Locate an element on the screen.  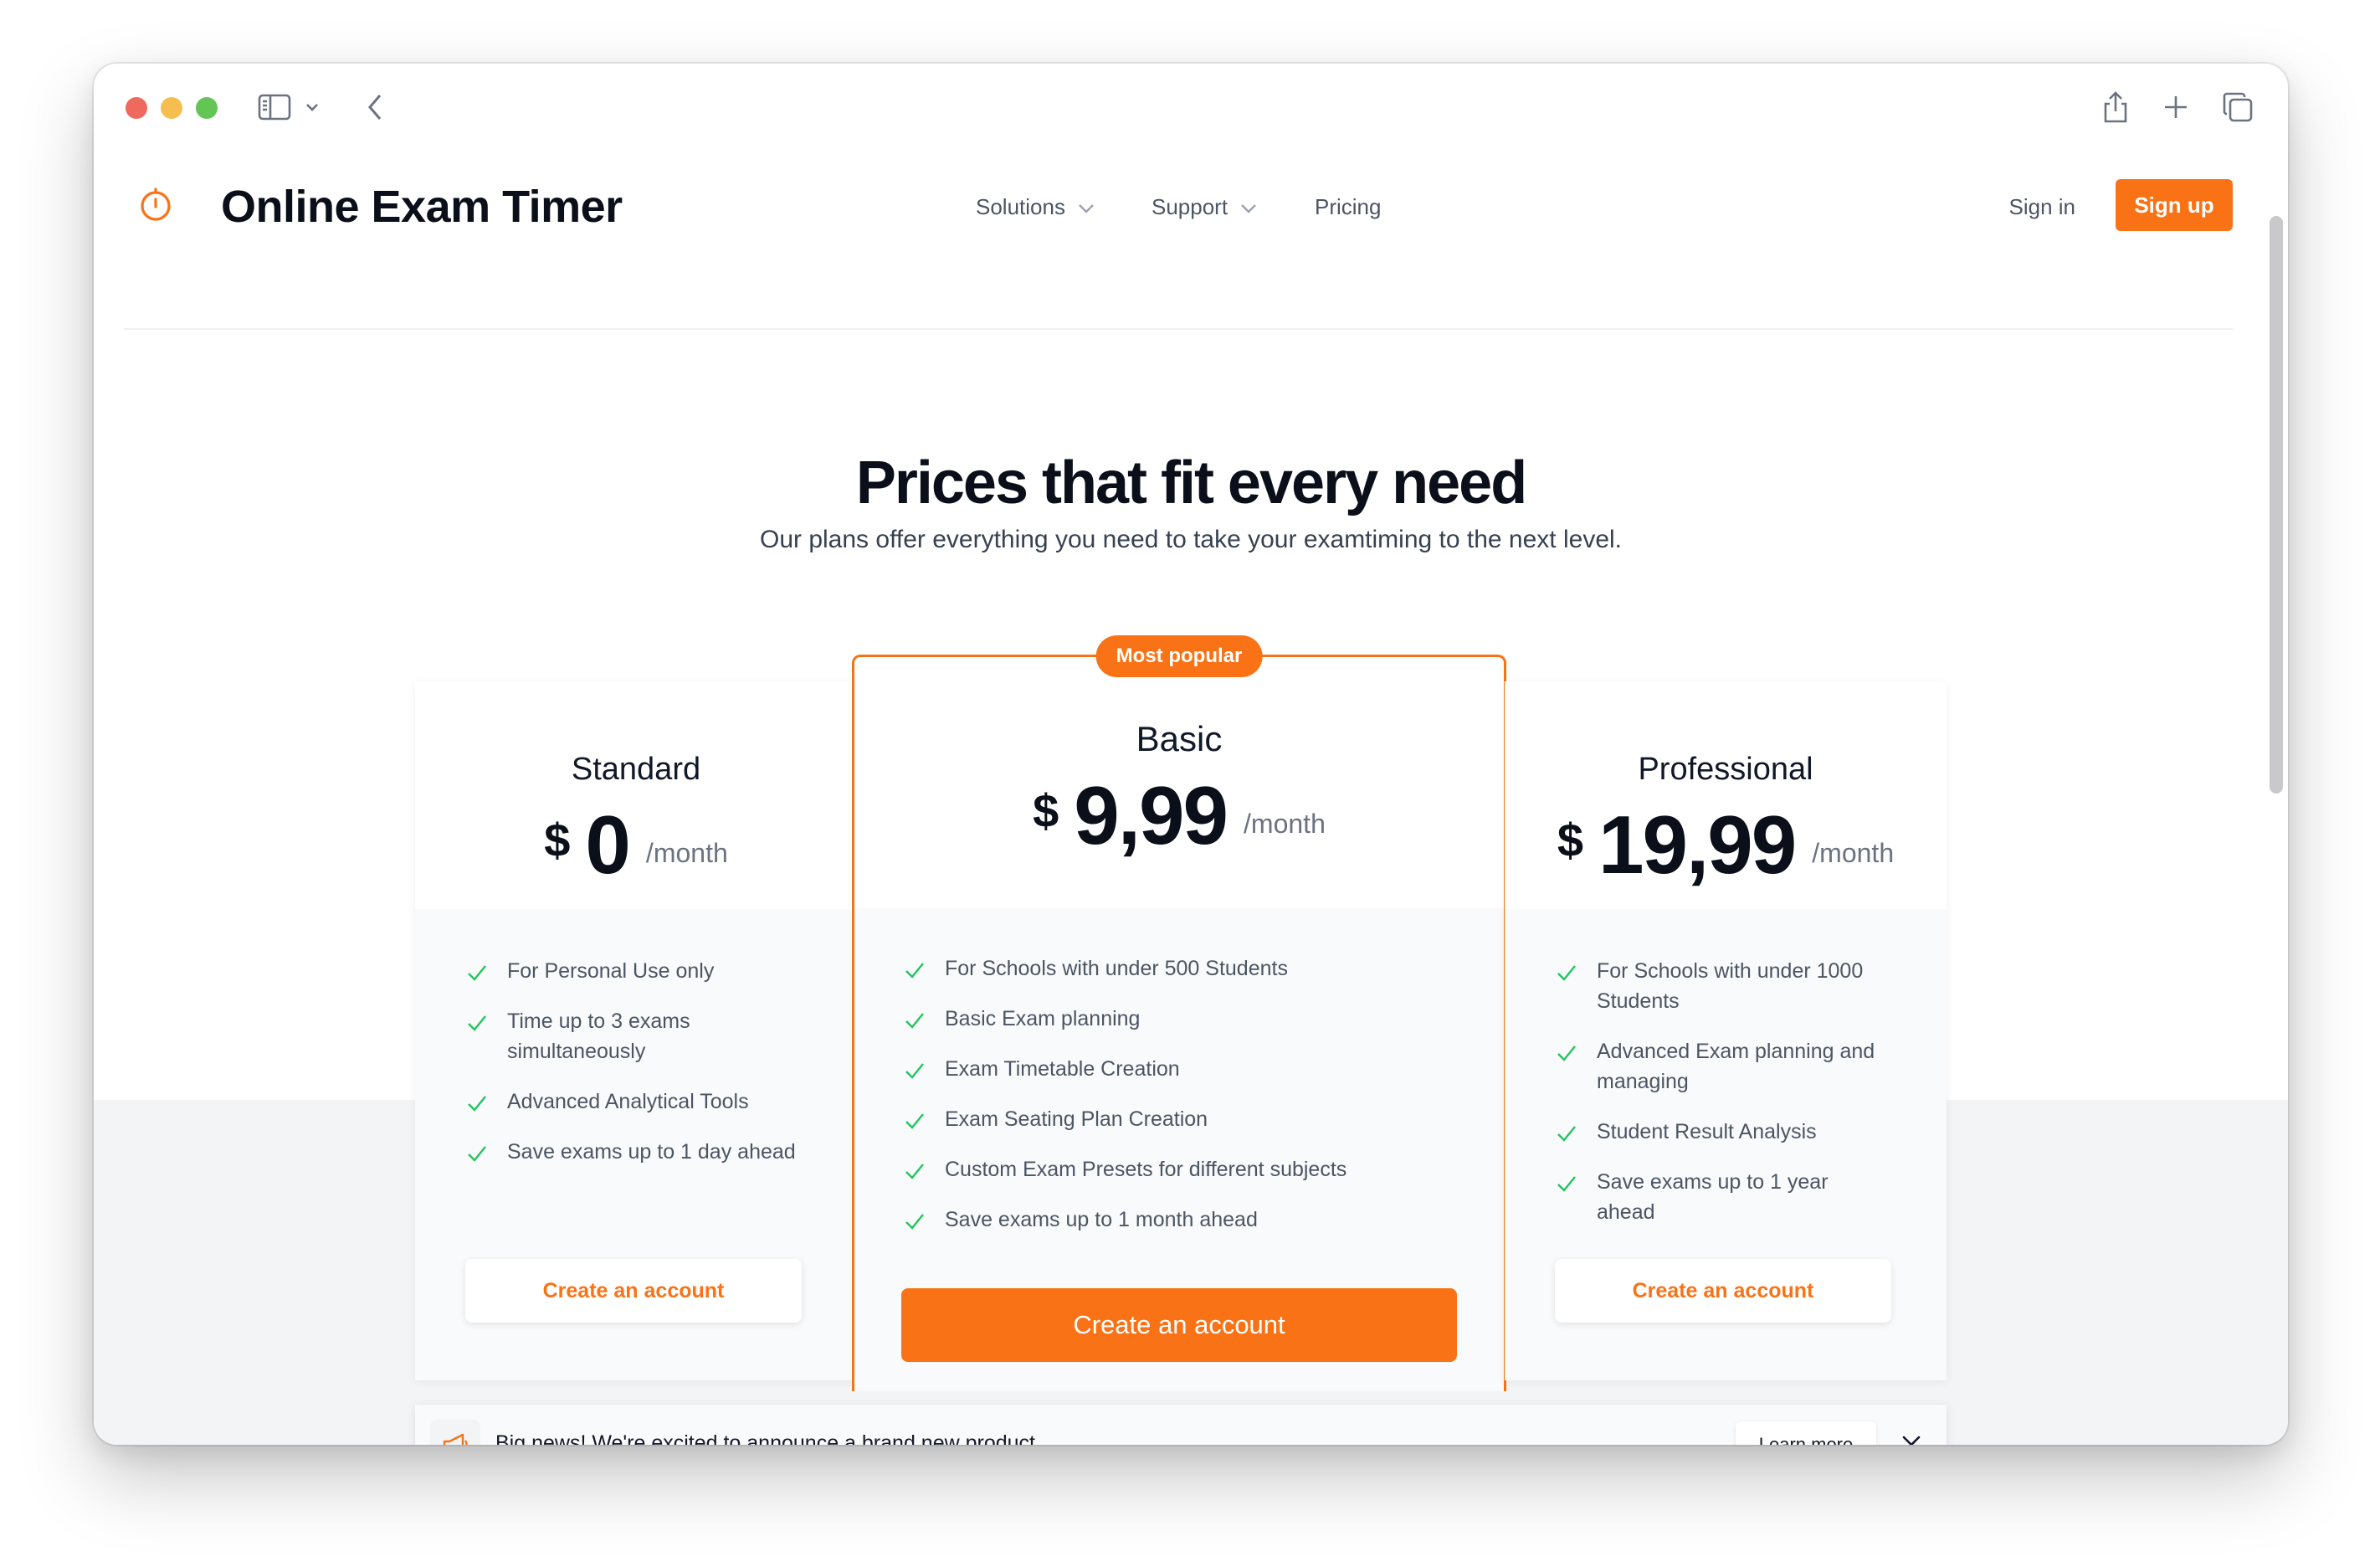
nav-pricing: Pricing is located at coordinates (1348, 207).